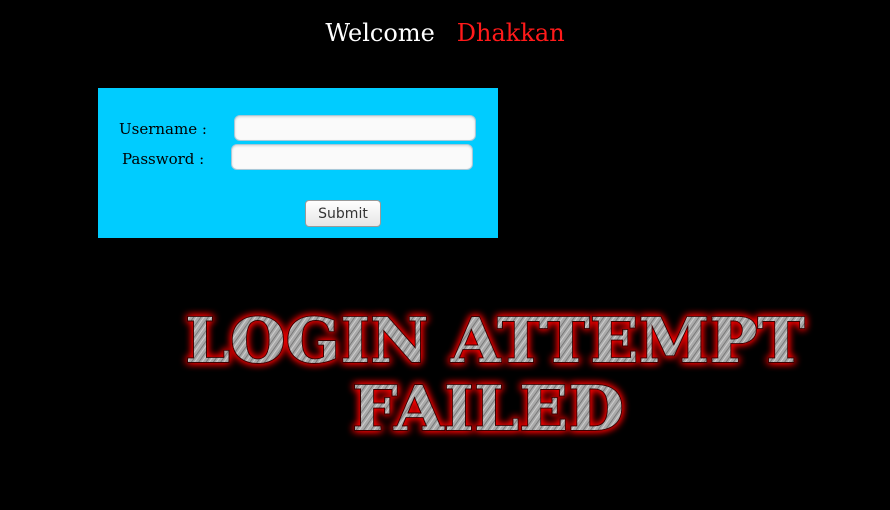 The width and height of the screenshot is (890, 510). I want to click on user-name: Dhakkan, so click(510, 33).